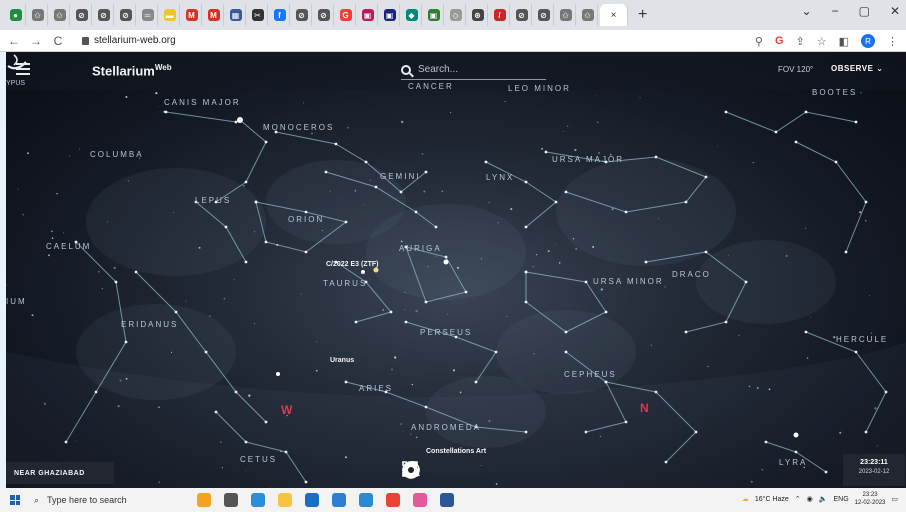 This screenshot has width=906, height=512. What do you see at coordinates (412, 15) in the screenshot?
I see `tab-19: ◆` at bounding box center [412, 15].